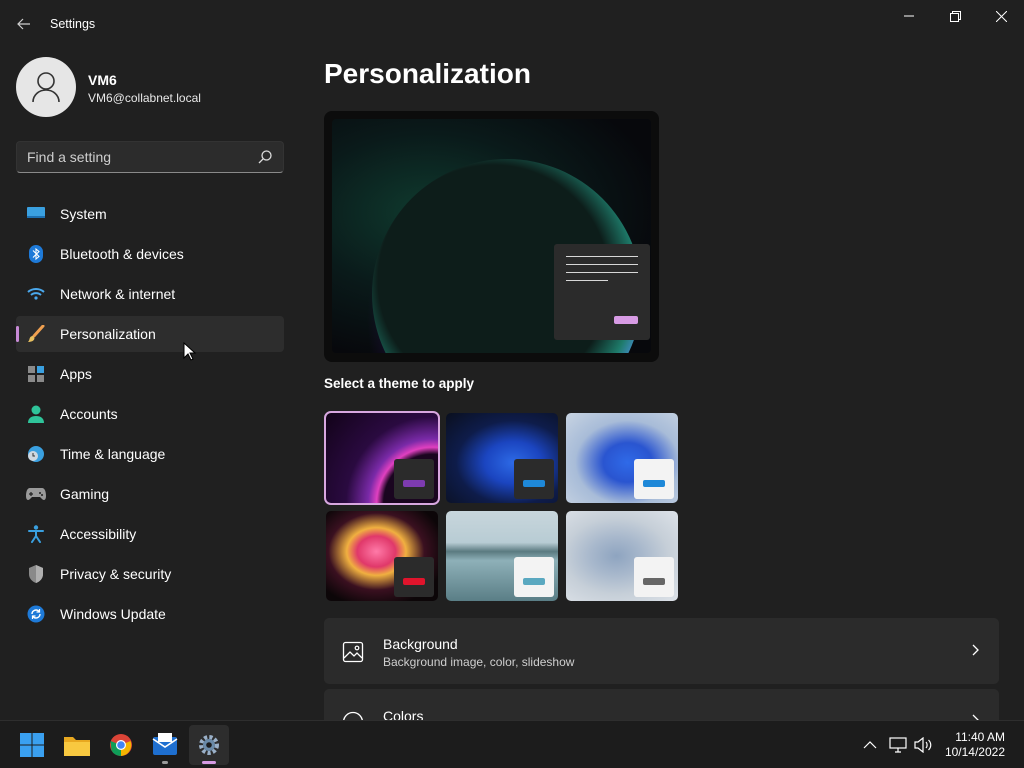  Describe the element at coordinates (353, 715) in the screenshot. I see `palette-icon` at that location.